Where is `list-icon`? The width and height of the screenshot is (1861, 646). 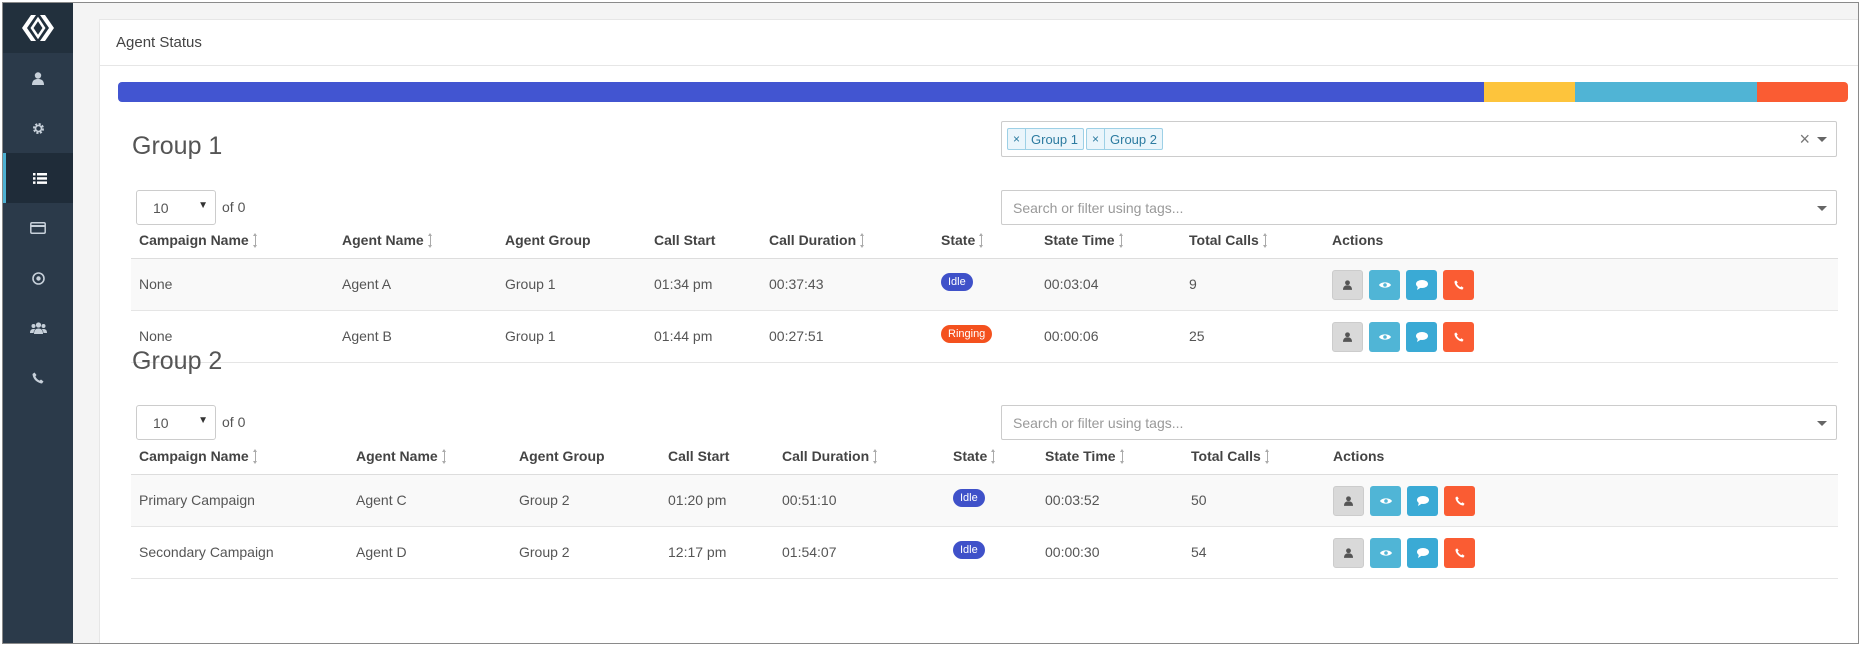
list-icon is located at coordinates (39, 178).